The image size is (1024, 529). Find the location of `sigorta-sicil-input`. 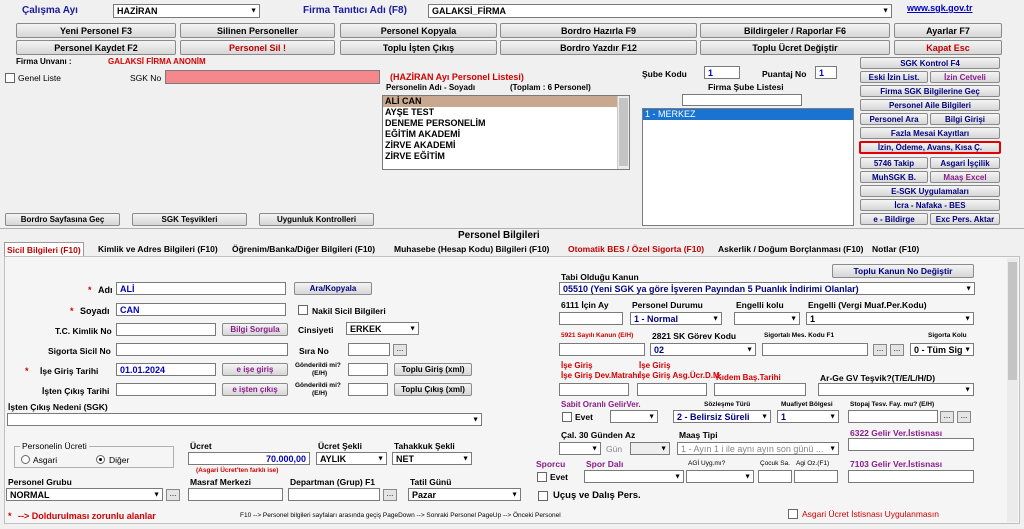

sigorta-sicil-input is located at coordinates (202, 349).